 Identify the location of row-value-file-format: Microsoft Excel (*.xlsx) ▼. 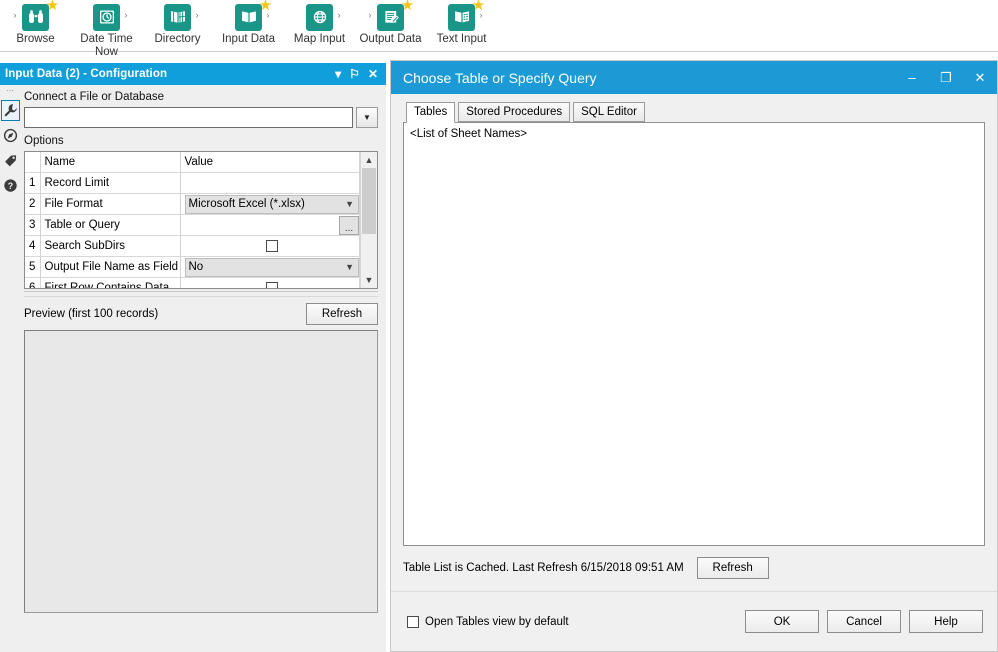
(270, 204).